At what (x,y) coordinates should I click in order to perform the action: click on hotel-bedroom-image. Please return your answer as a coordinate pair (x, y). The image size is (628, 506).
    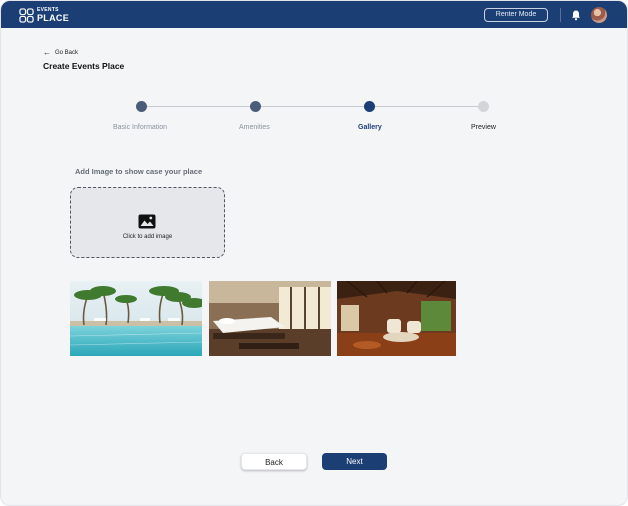
    Looking at the image, I should click on (270, 318).